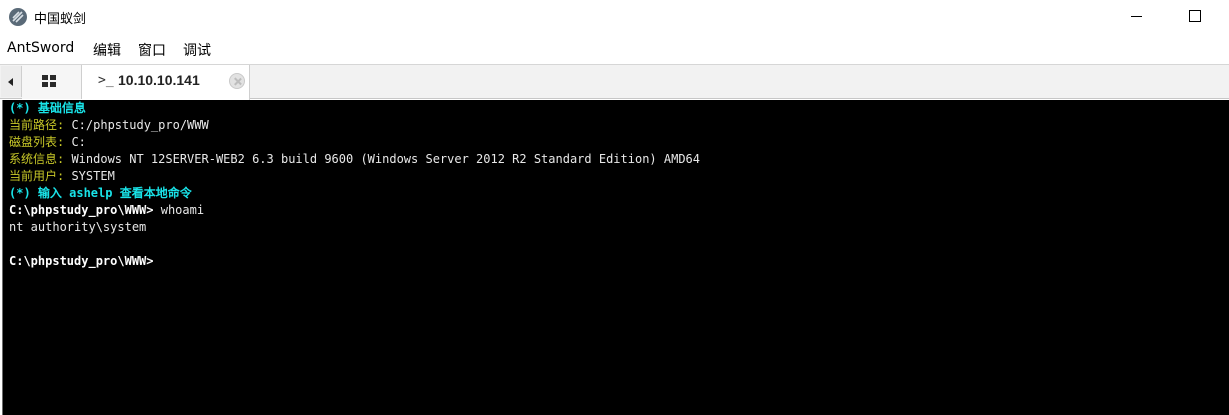 This screenshot has width=1229, height=415. Describe the element at coordinates (106, 80) in the screenshot. I see `terminal-icon: >_` at that location.